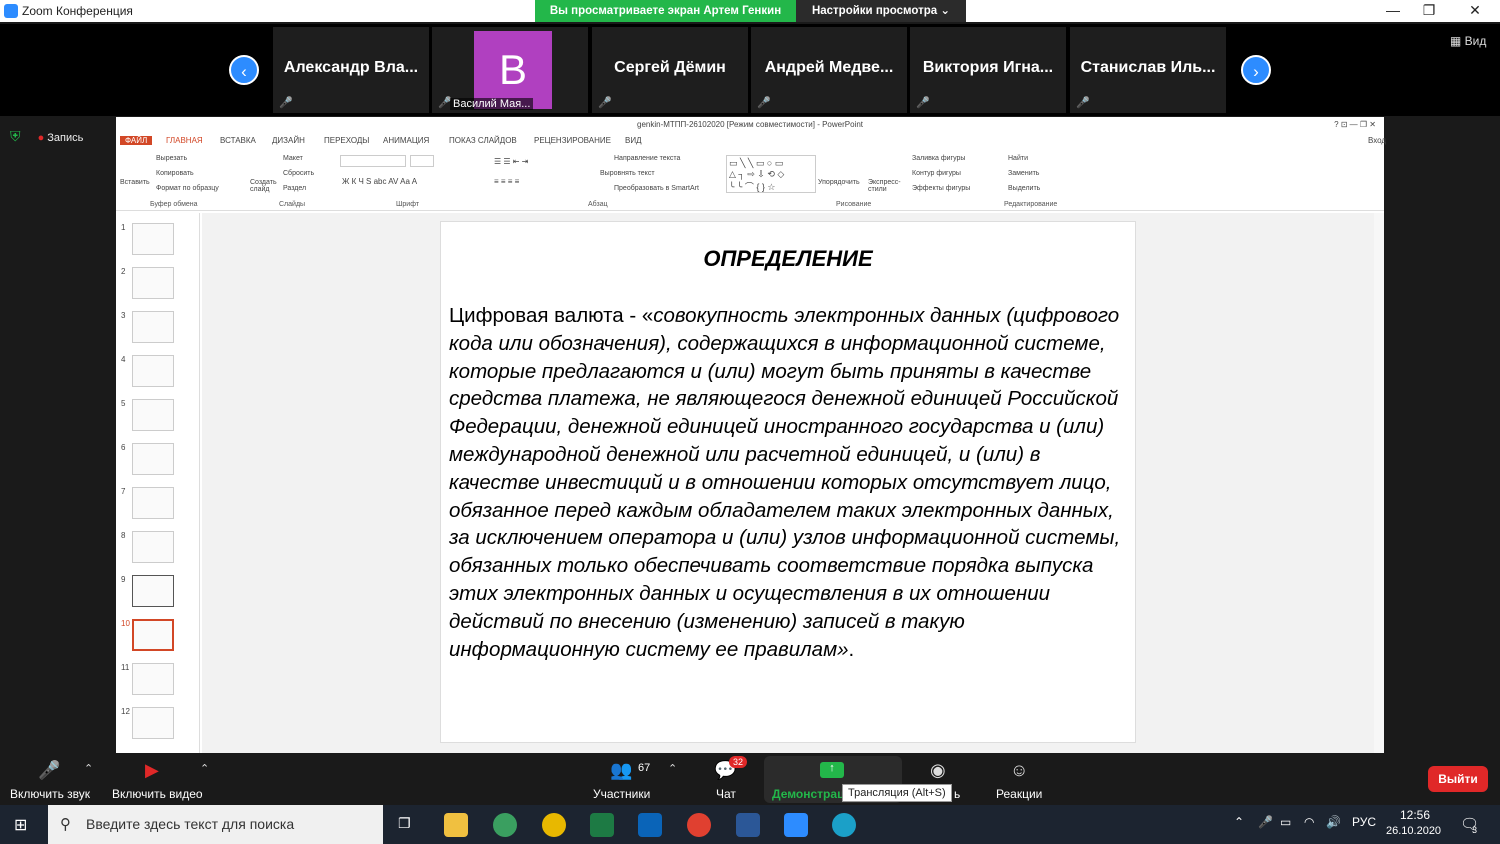 This screenshot has width=1500, height=844. I want to click on signin-link: Вход, so click(1377, 140).